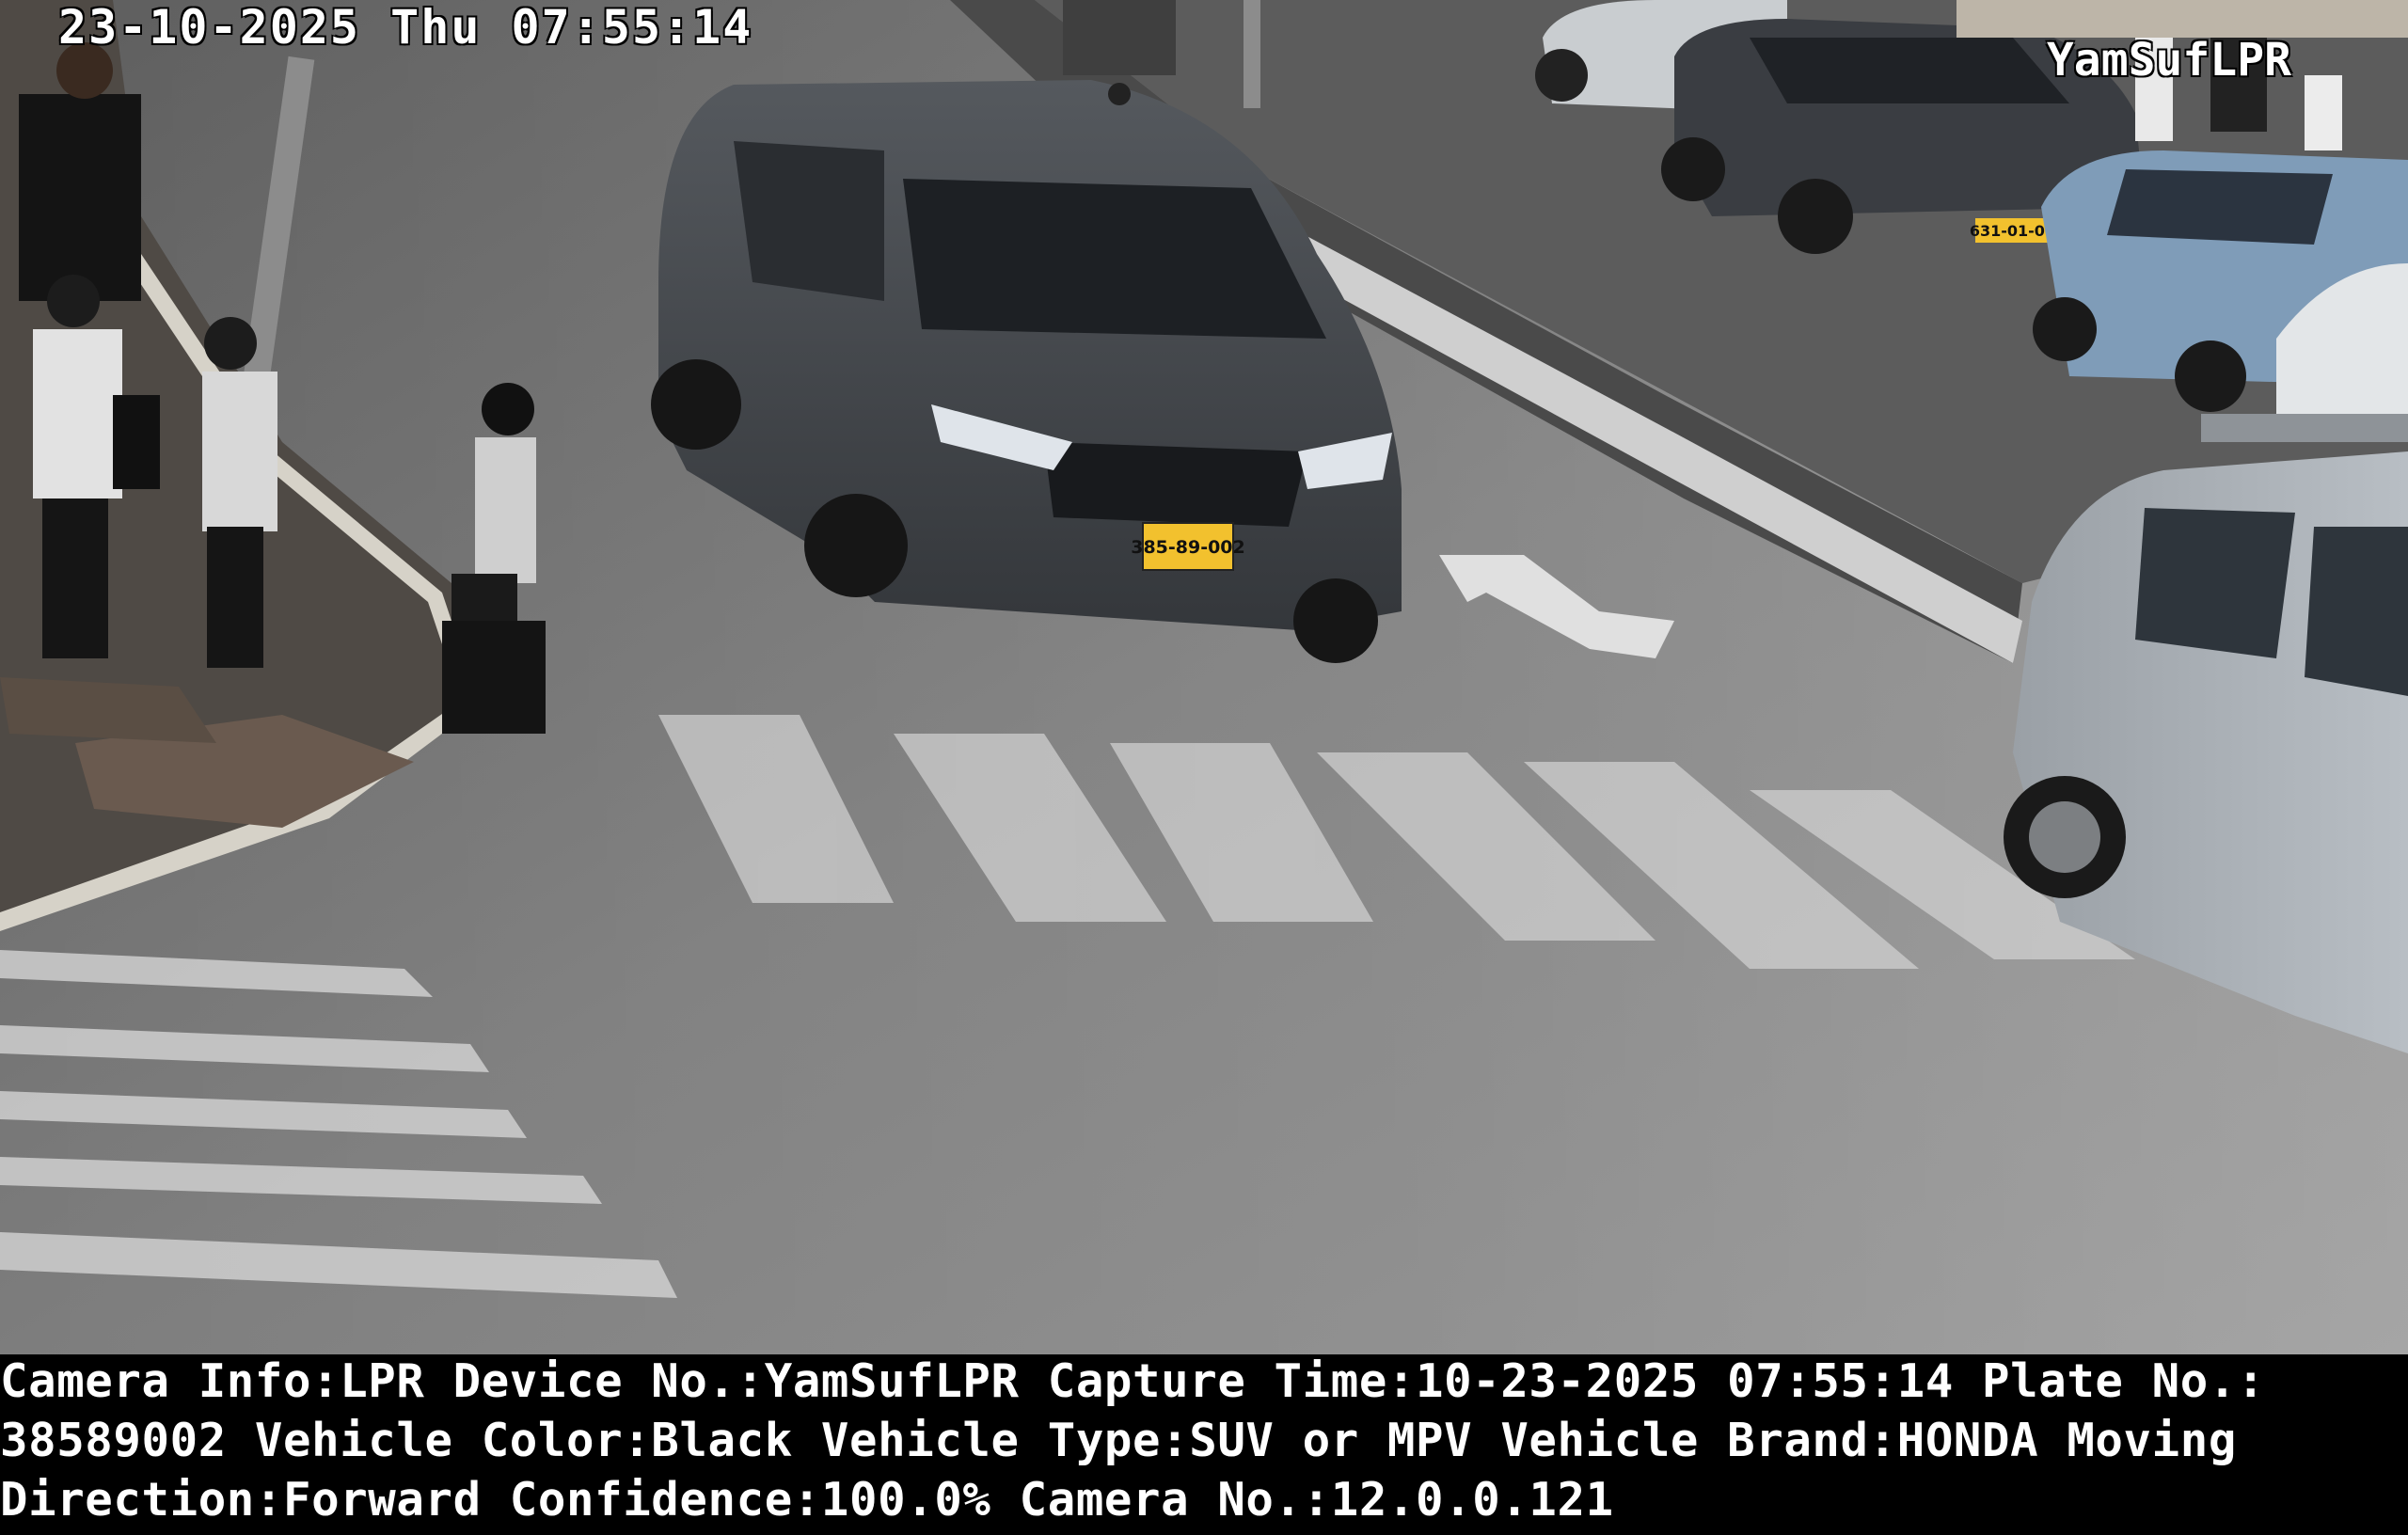  What do you see at coordinates (1252, 54) in the screenshot?
I see `street-pole-center` at bounding box center [1252, 54].